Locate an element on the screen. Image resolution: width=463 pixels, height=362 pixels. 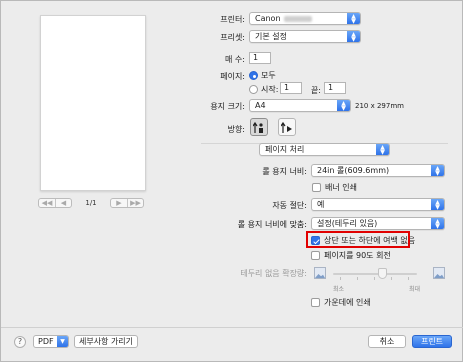
footer-divider is located at coordinates (232, 327).